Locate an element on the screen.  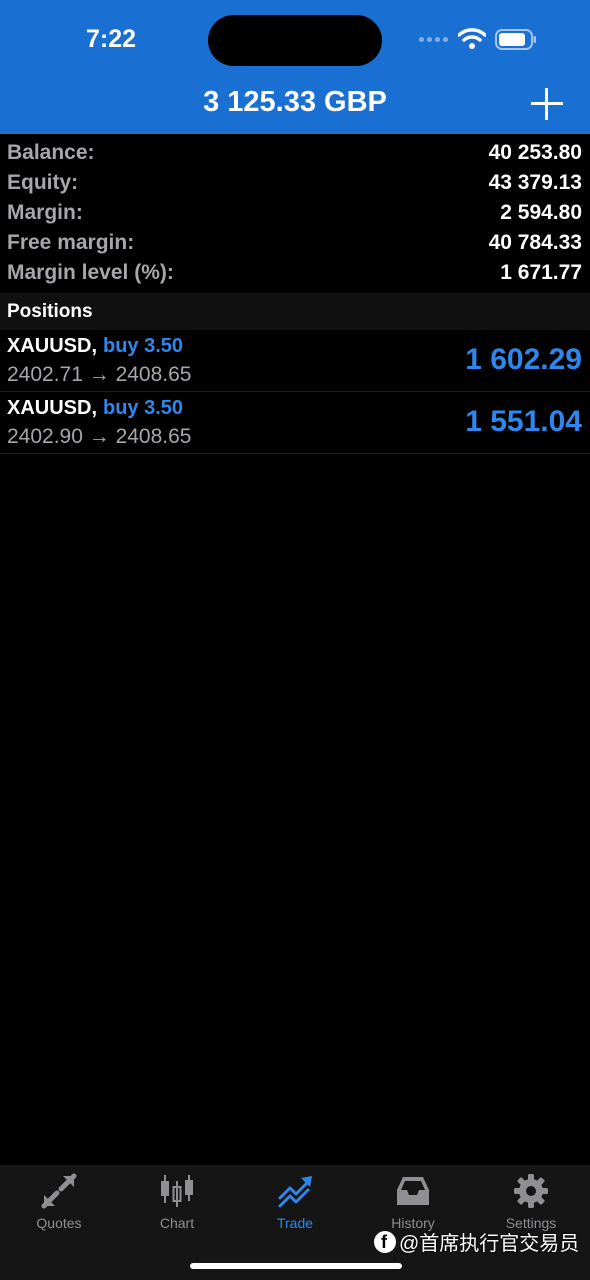
position-prices: 2402.90 → 2408.65 is located at coordinates (99, 436).